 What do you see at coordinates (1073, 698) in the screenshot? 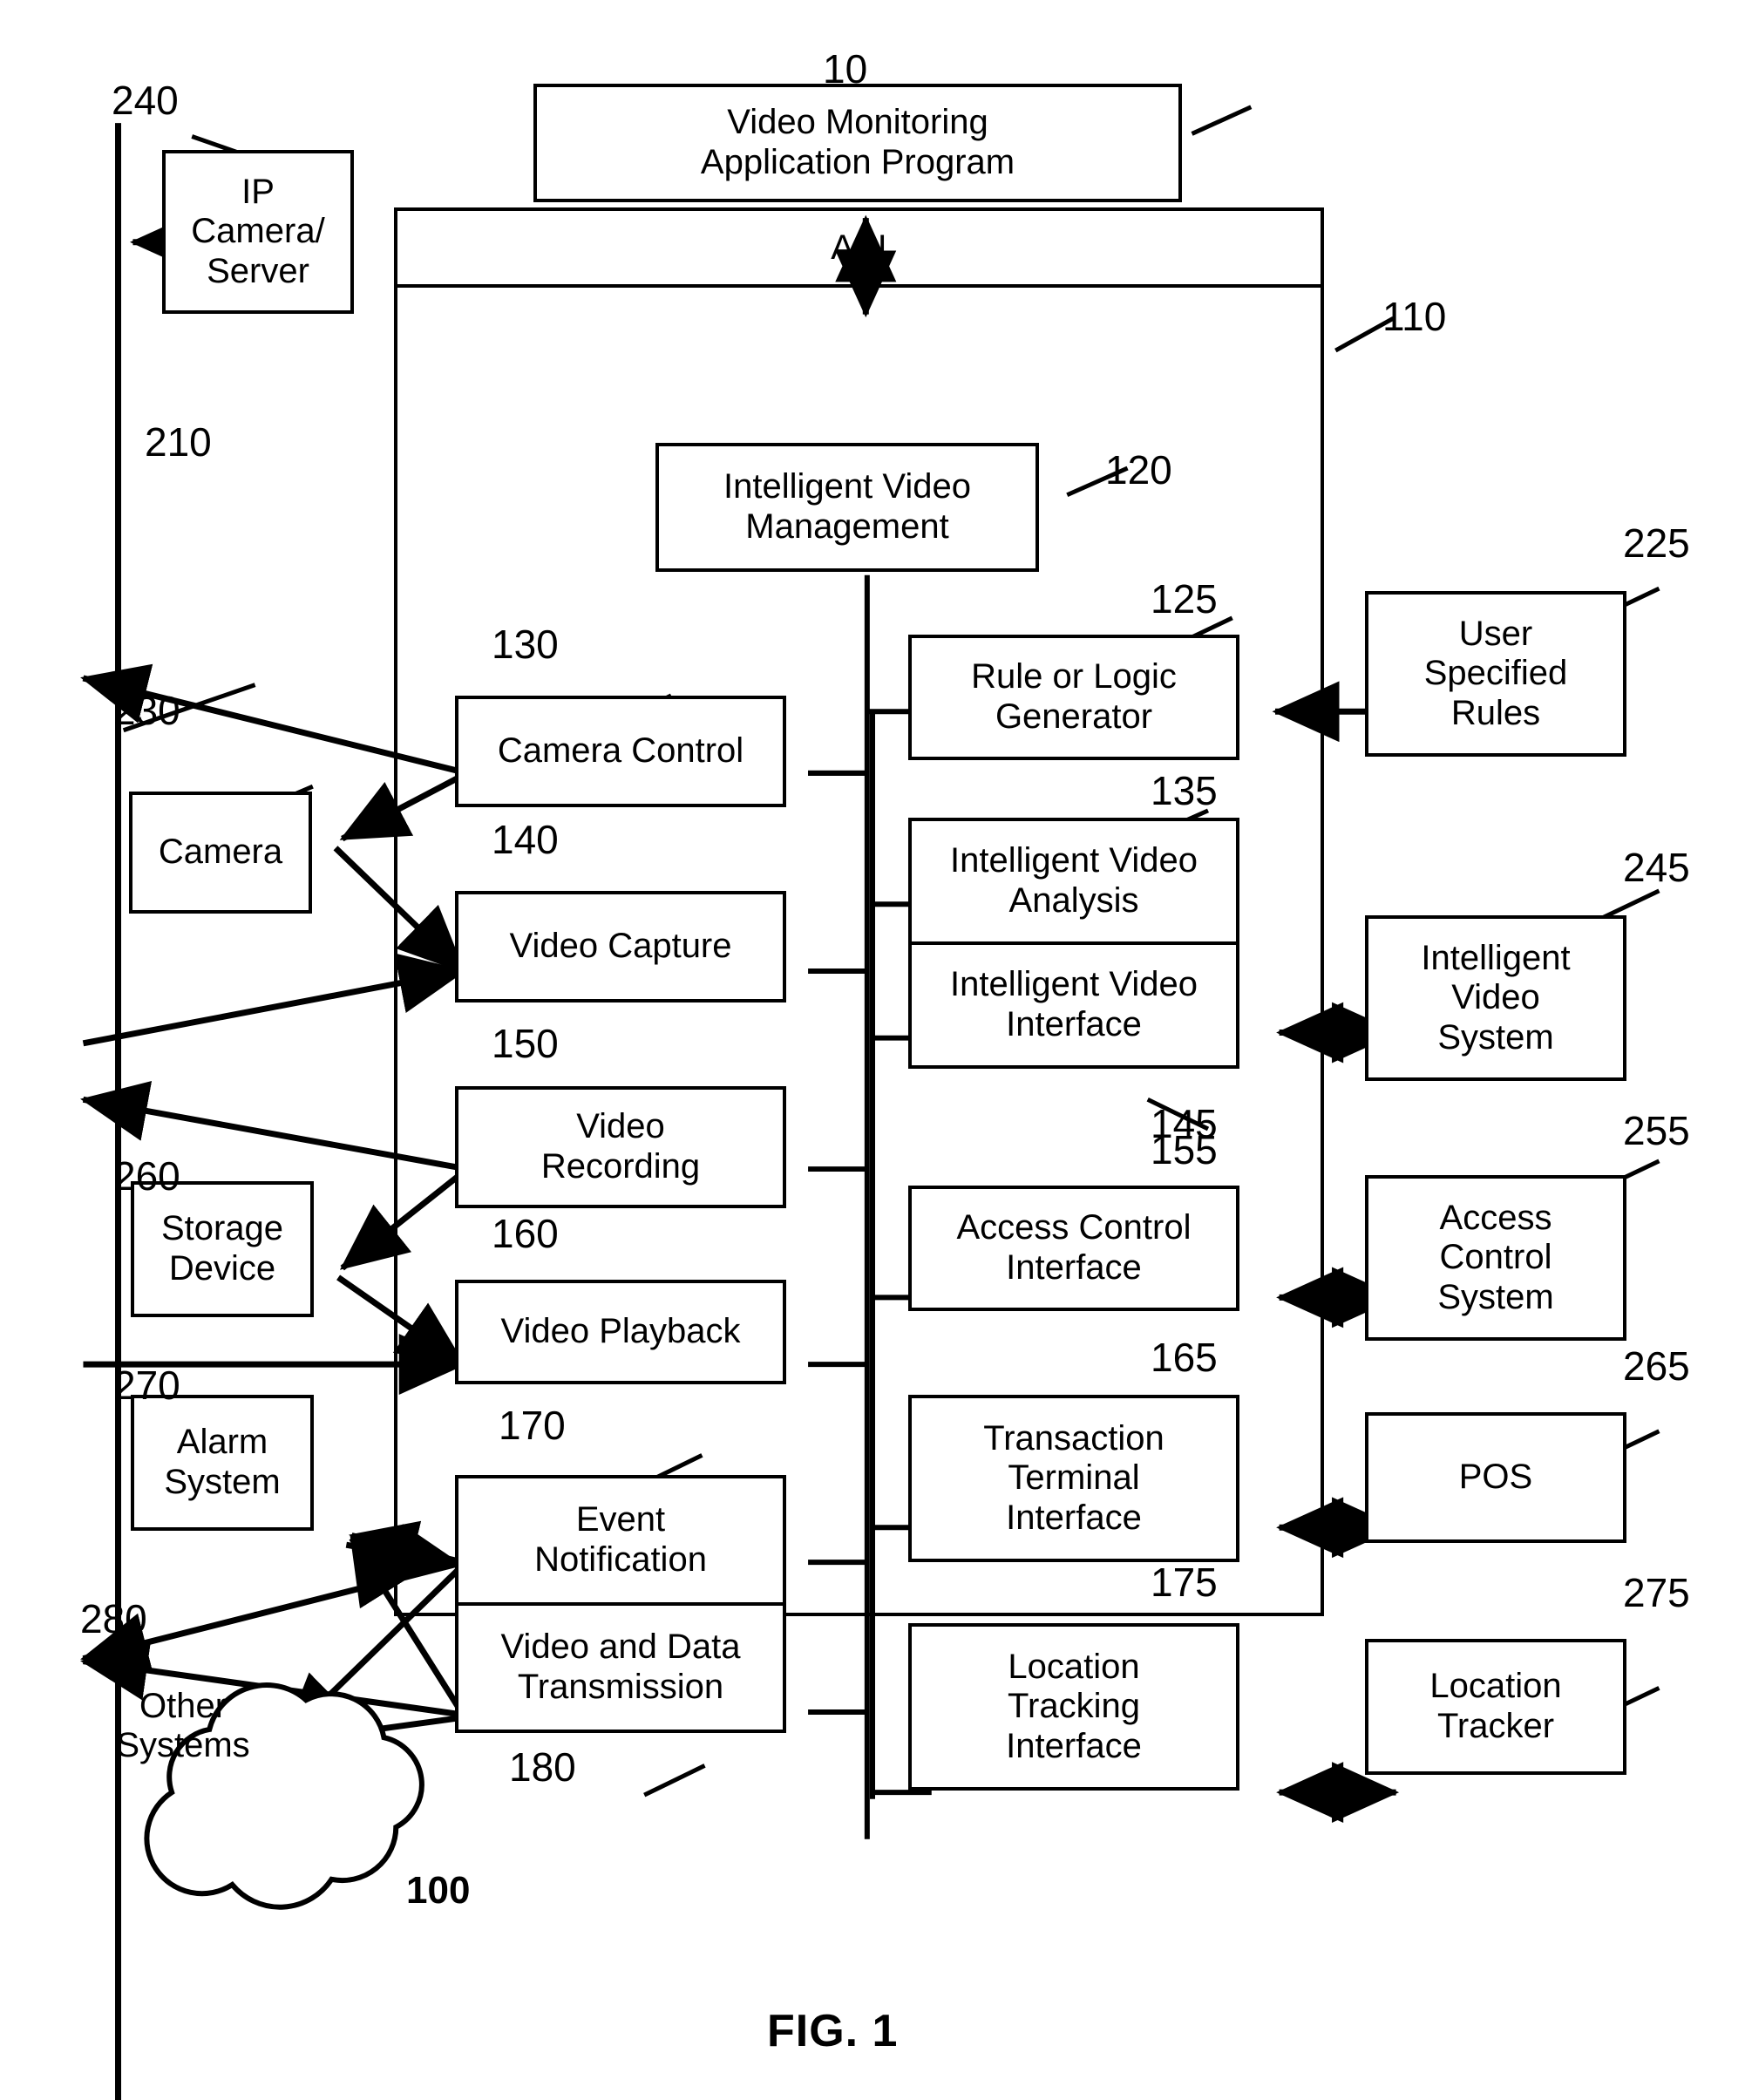
I see `rule-or-logic-generator-box: Rule or Logic Generator` at bounding box center [1073, 698].